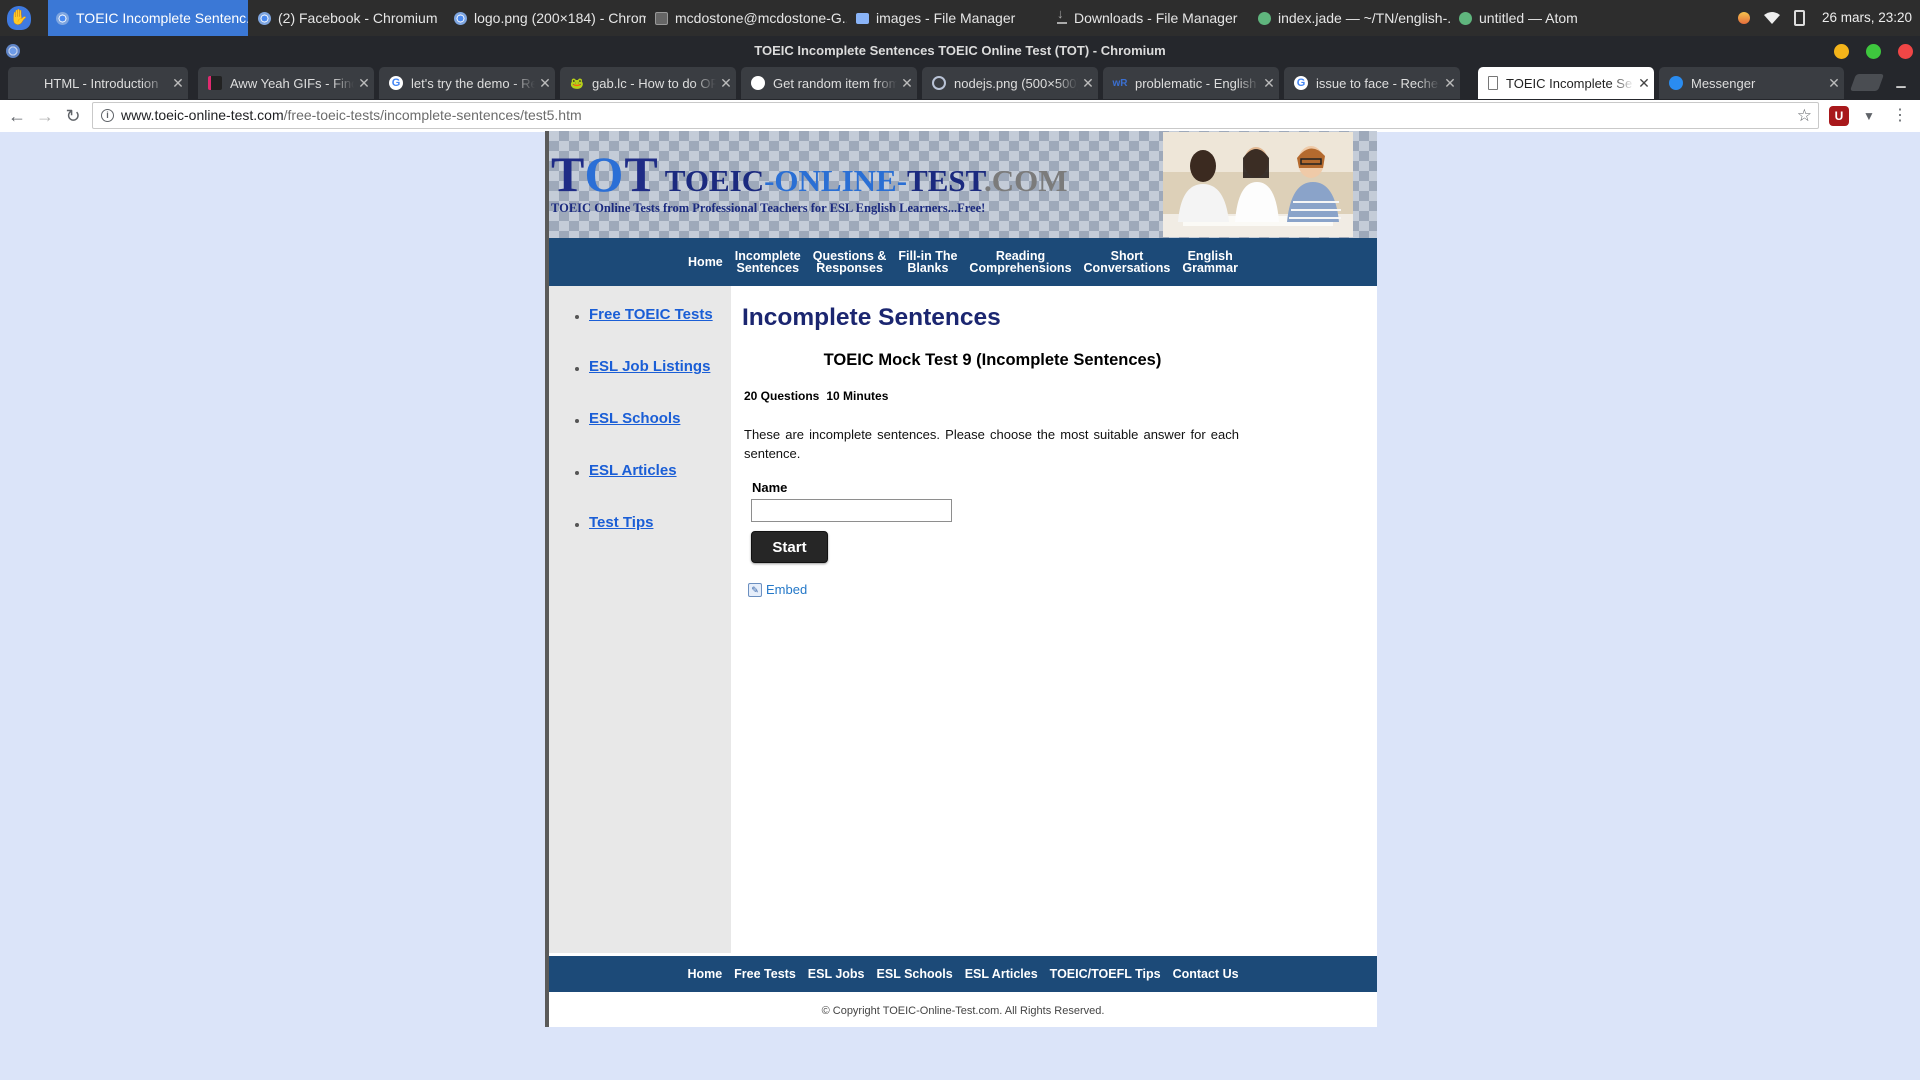 The image size is (1920, 1080). Describe the element at coordinates (649, 366) in the screenshot. I see `sidebar-link-esl-job-listings: ESL Job Listings` at that location.